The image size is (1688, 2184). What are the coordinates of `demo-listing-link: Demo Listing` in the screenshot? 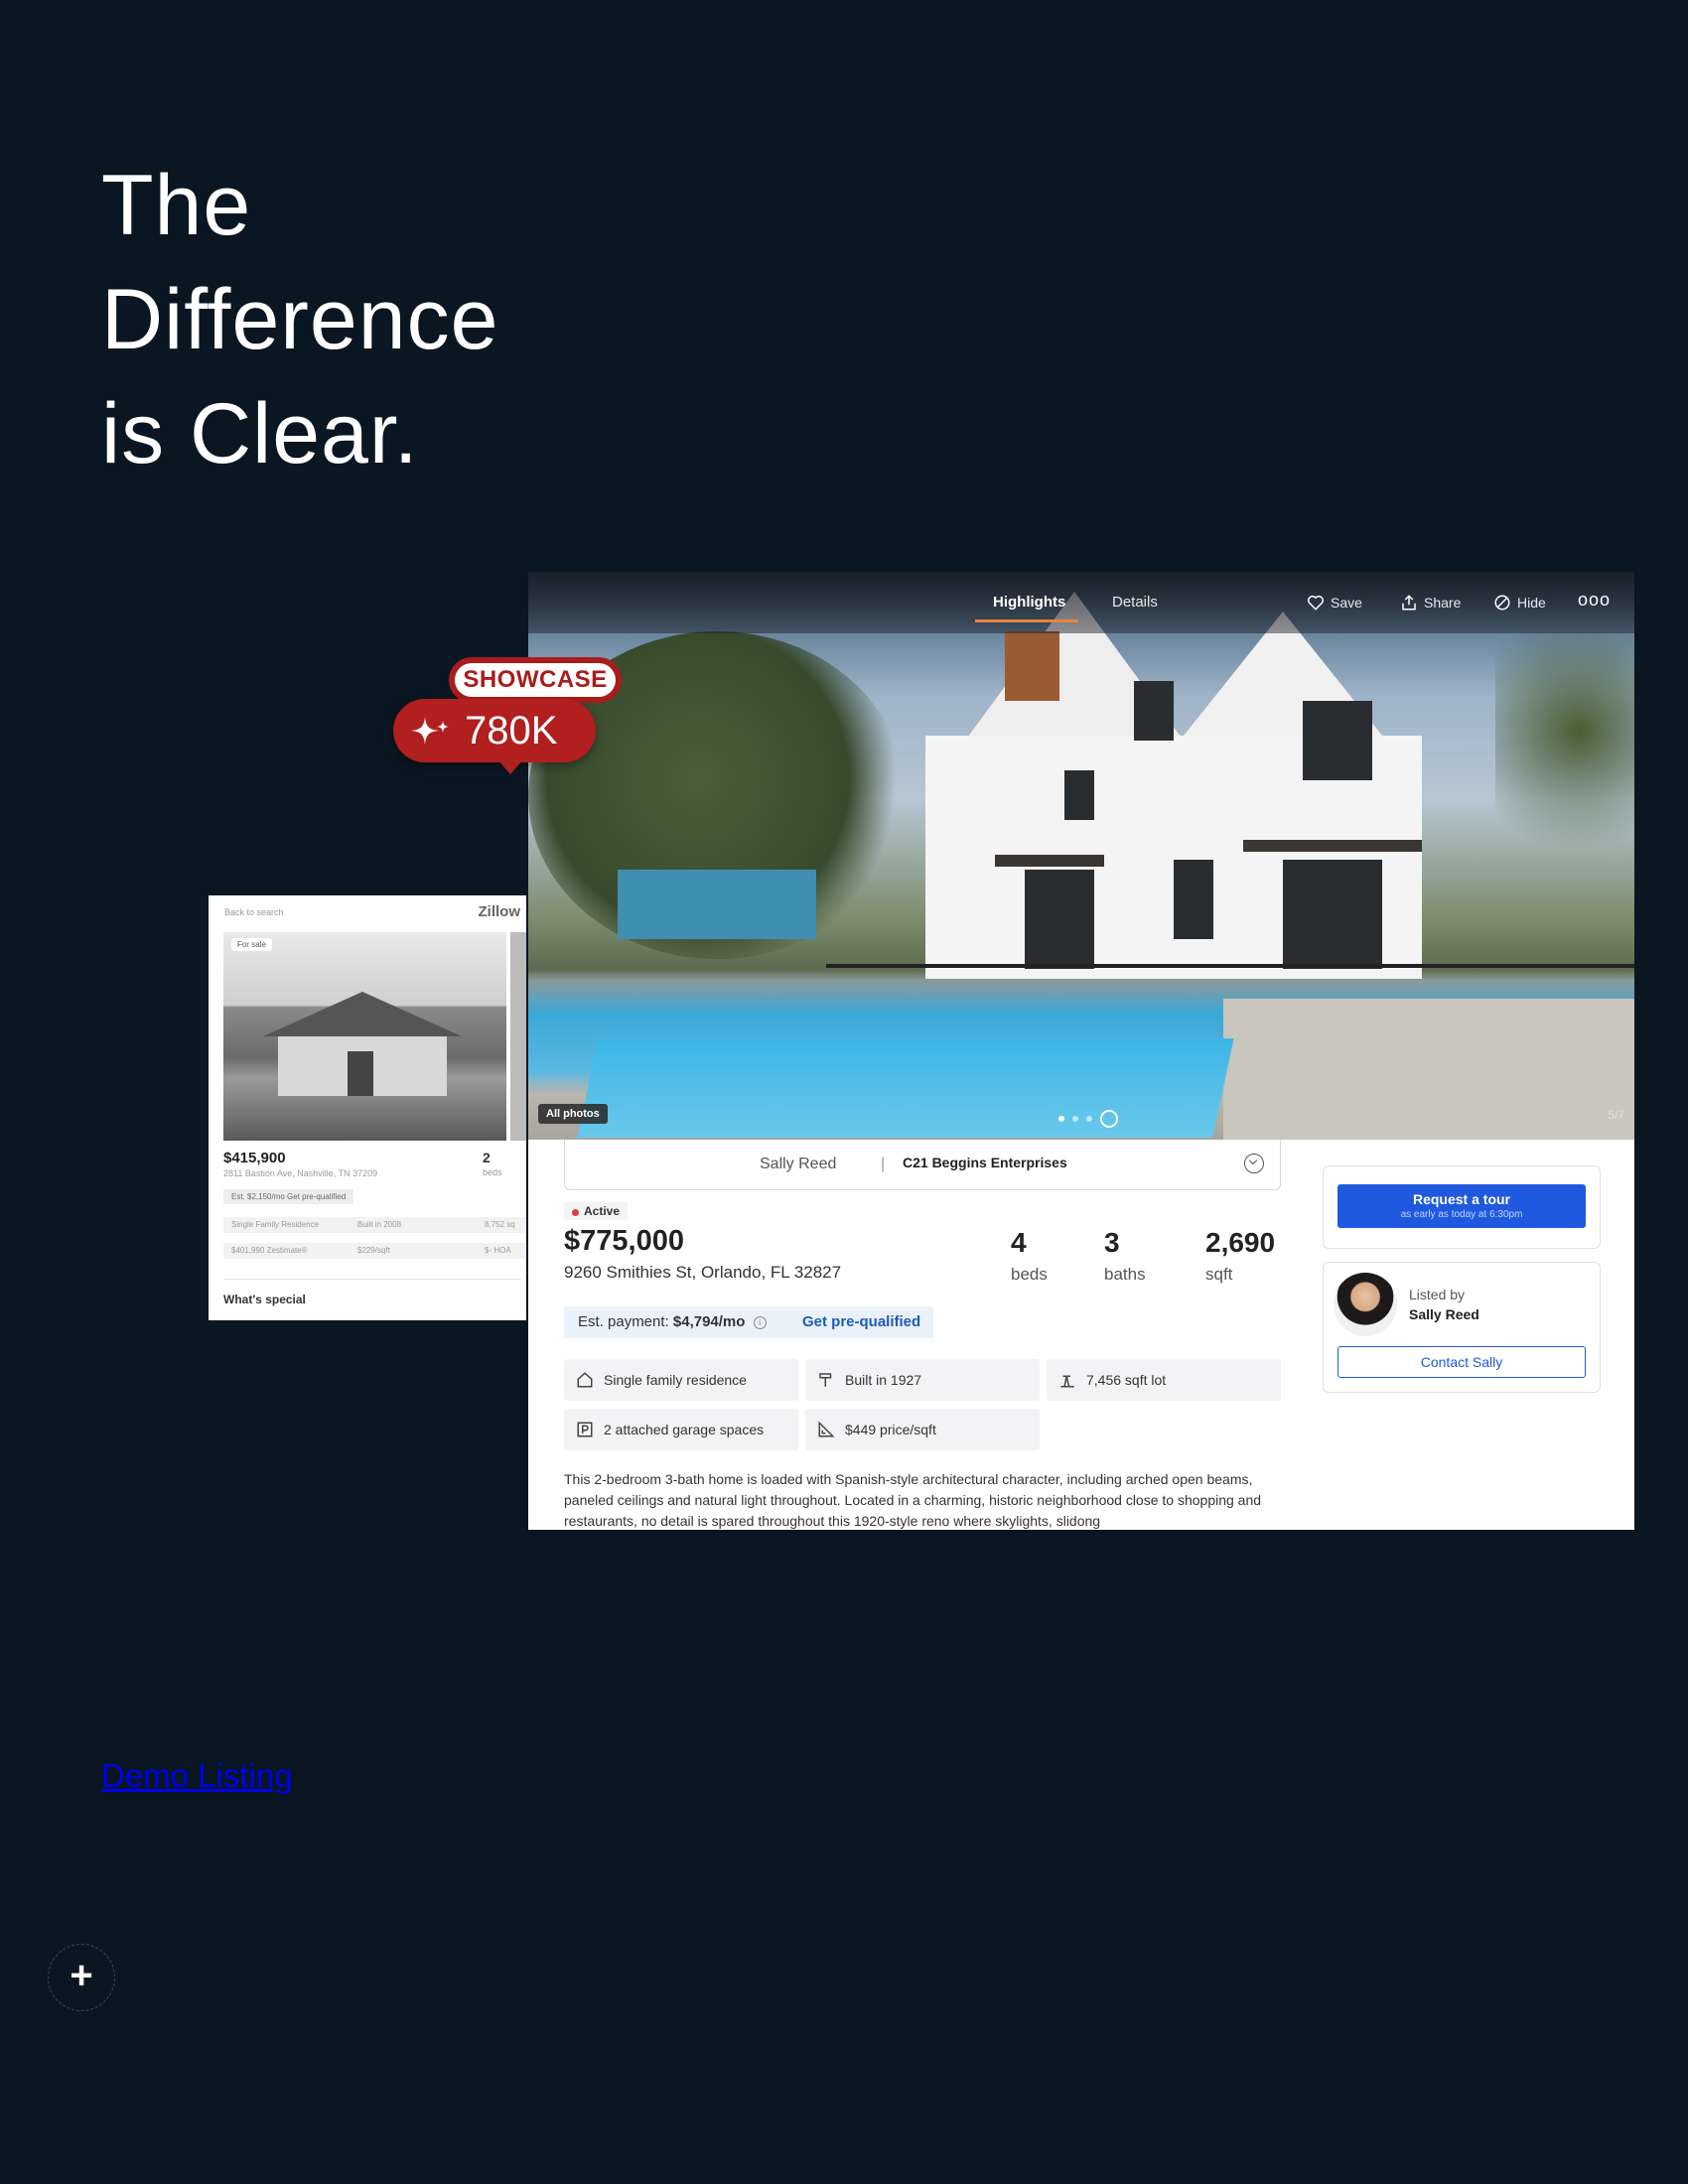 It's located at (197, 1776).